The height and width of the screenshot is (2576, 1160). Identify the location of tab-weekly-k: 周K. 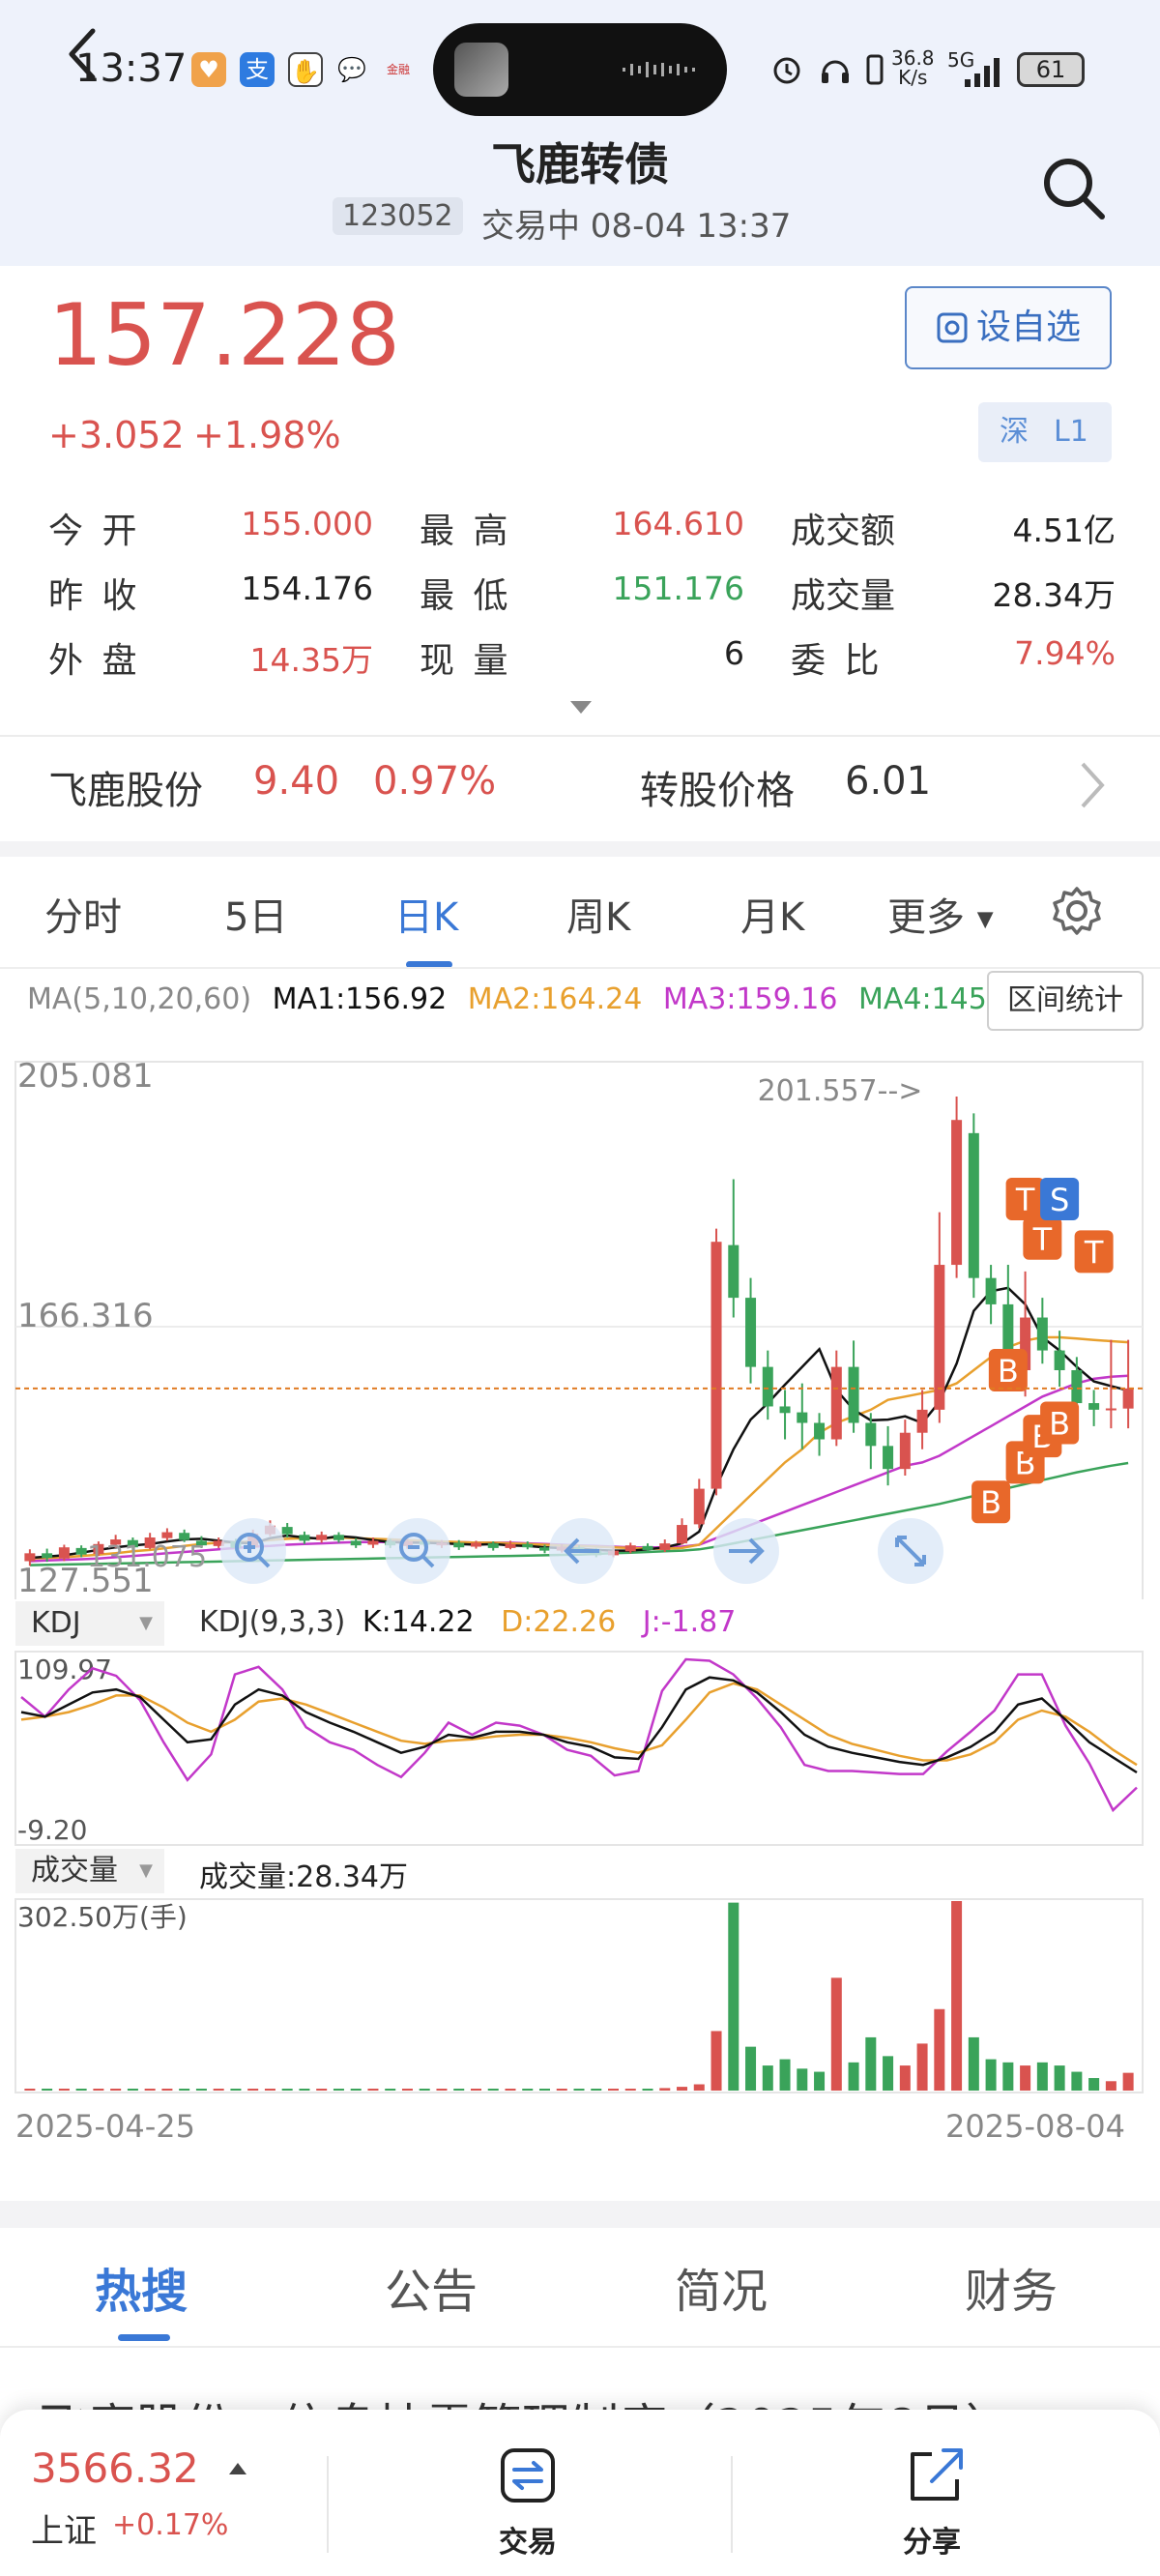
(598, 914).